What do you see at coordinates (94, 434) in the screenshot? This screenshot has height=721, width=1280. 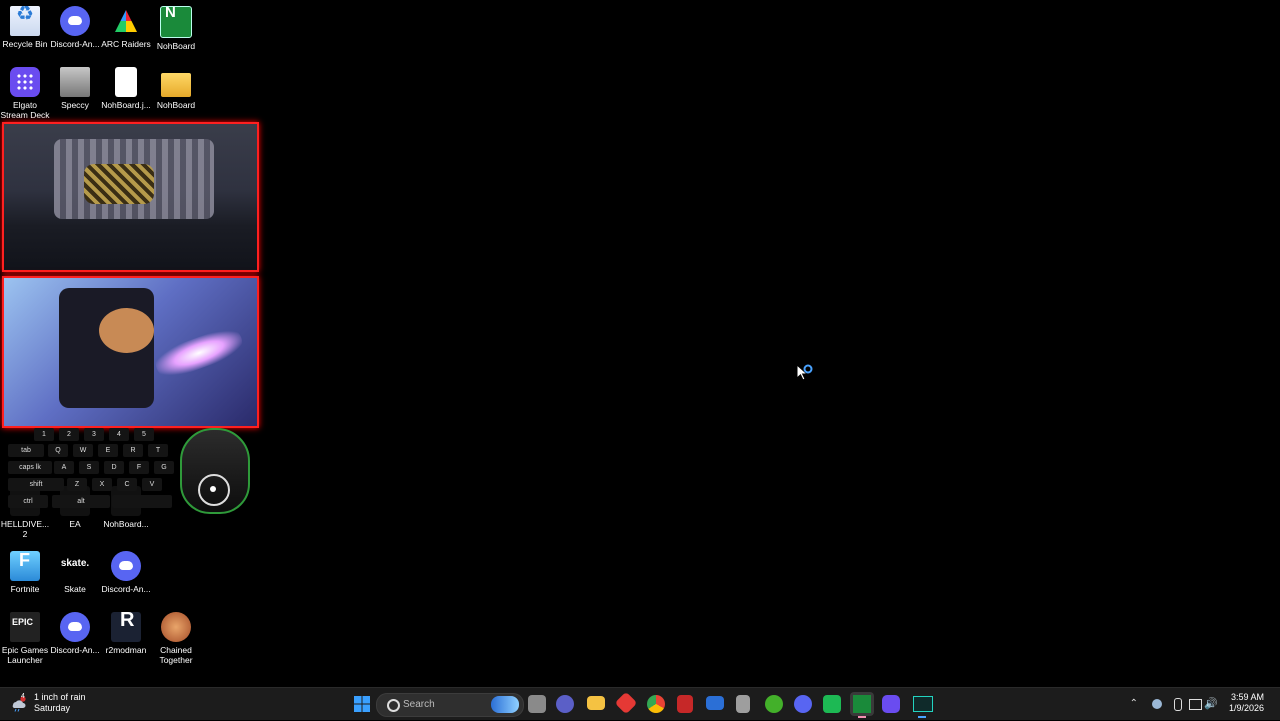 I see `key: 3` at bounding box center [94, 434].